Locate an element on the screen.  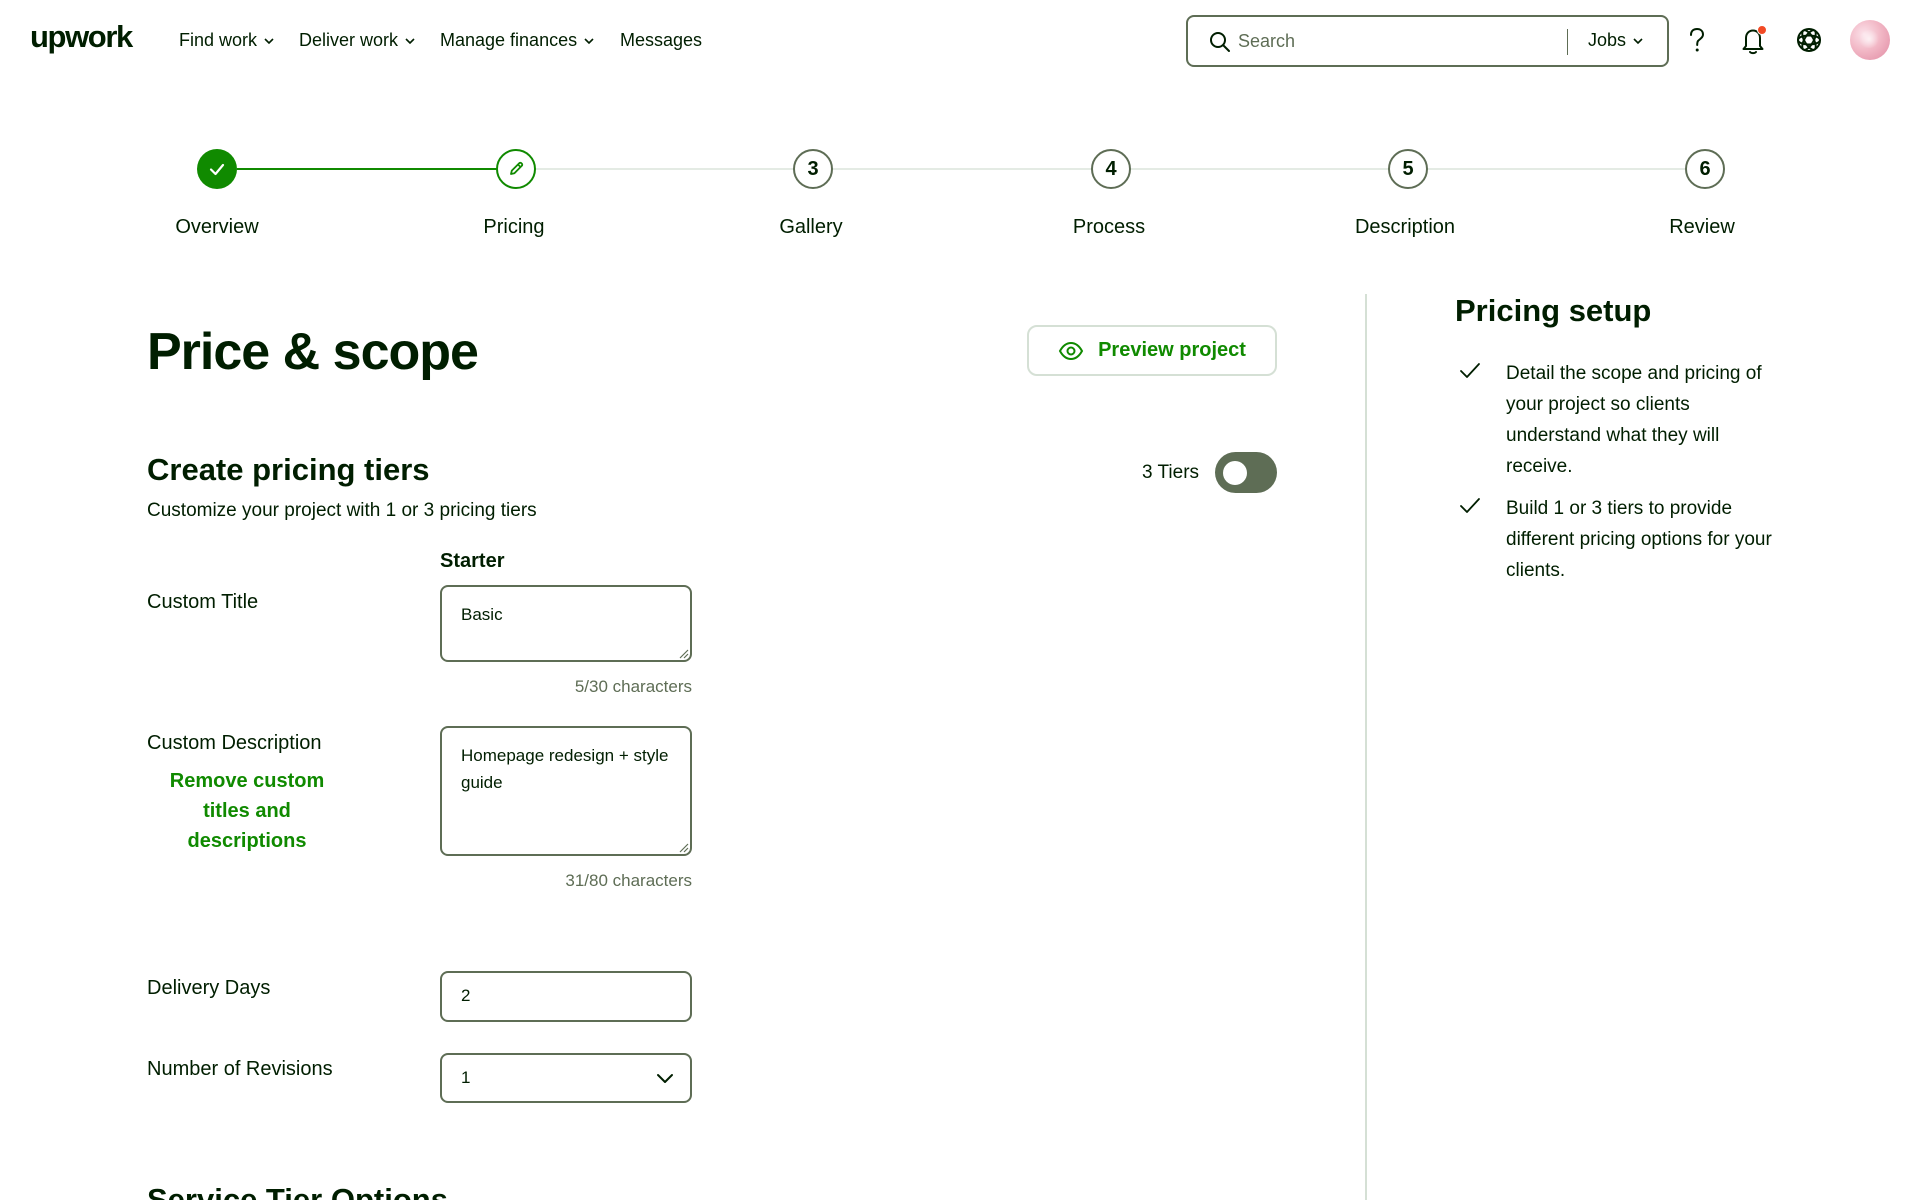
nav-messages-label: Messages is located at coordinates (661, 40).